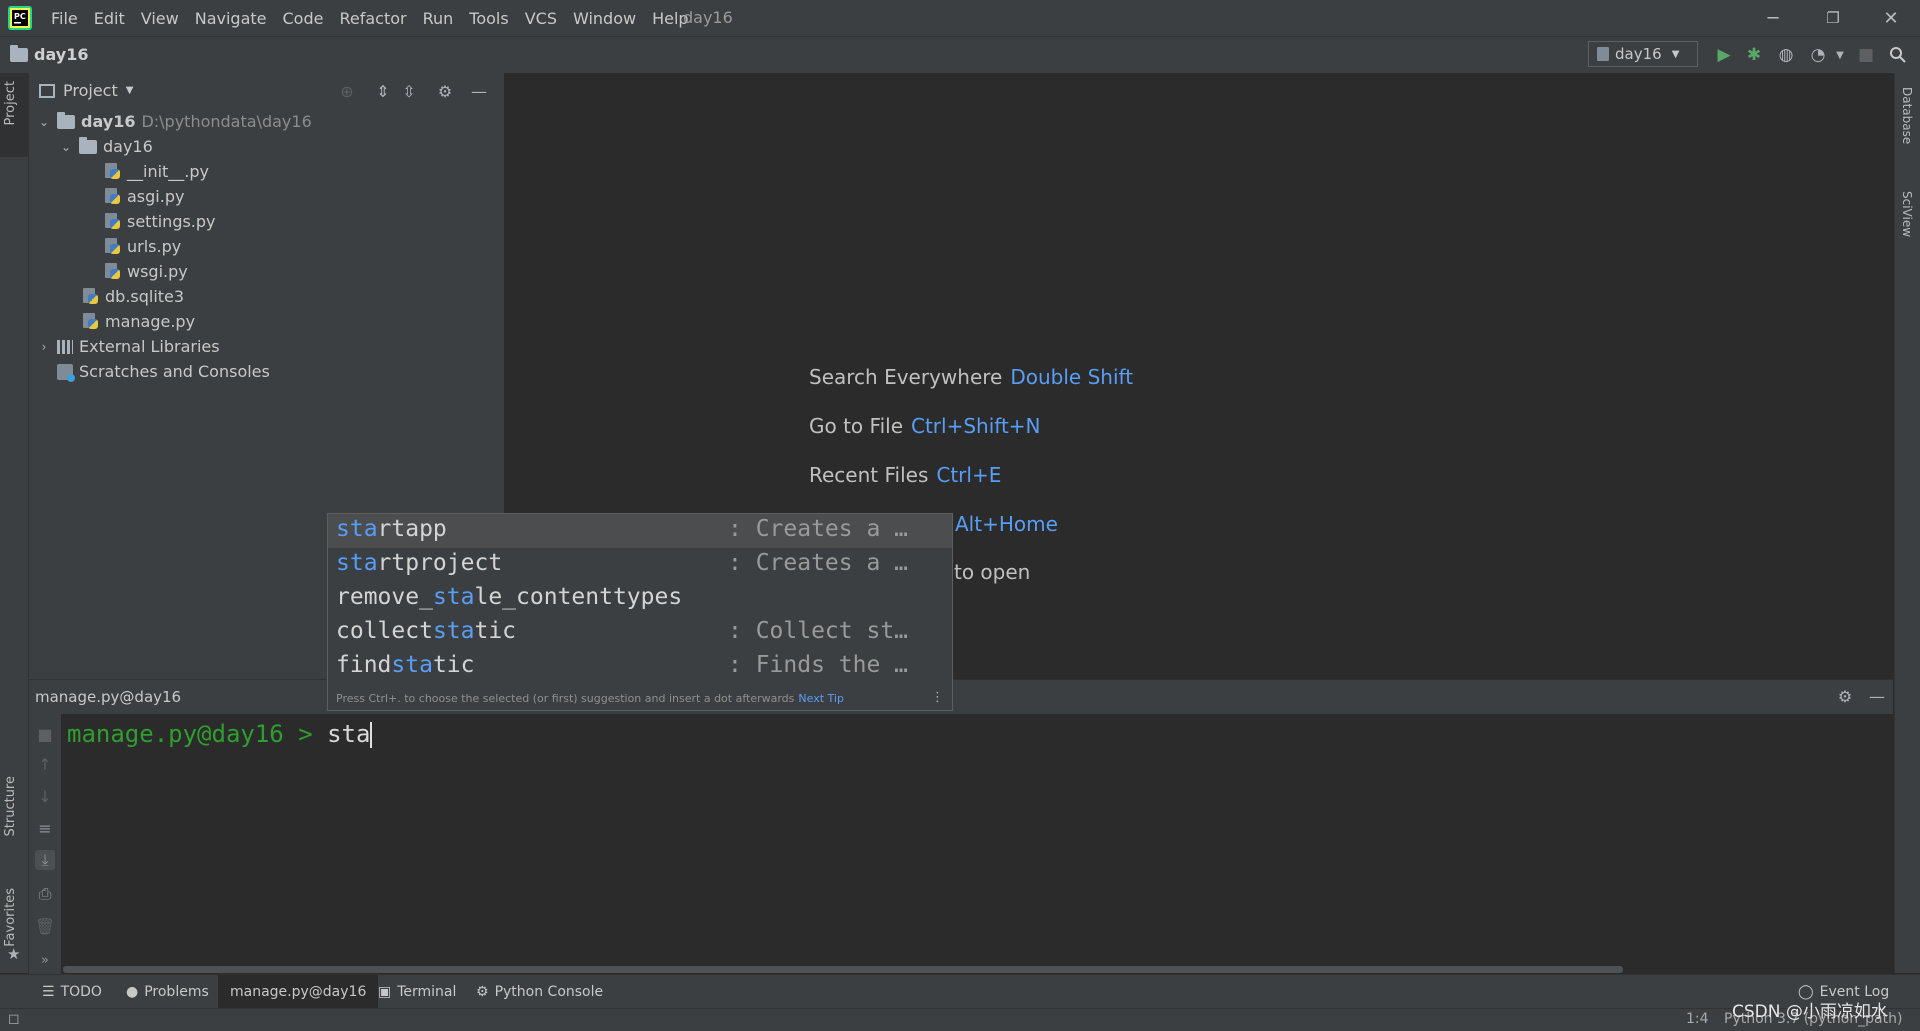  What do you see at coordinates (1643, 54) in the screenshot?
I see `run-configuration-select: day16 ▼` at bounding box center [1643, 54].